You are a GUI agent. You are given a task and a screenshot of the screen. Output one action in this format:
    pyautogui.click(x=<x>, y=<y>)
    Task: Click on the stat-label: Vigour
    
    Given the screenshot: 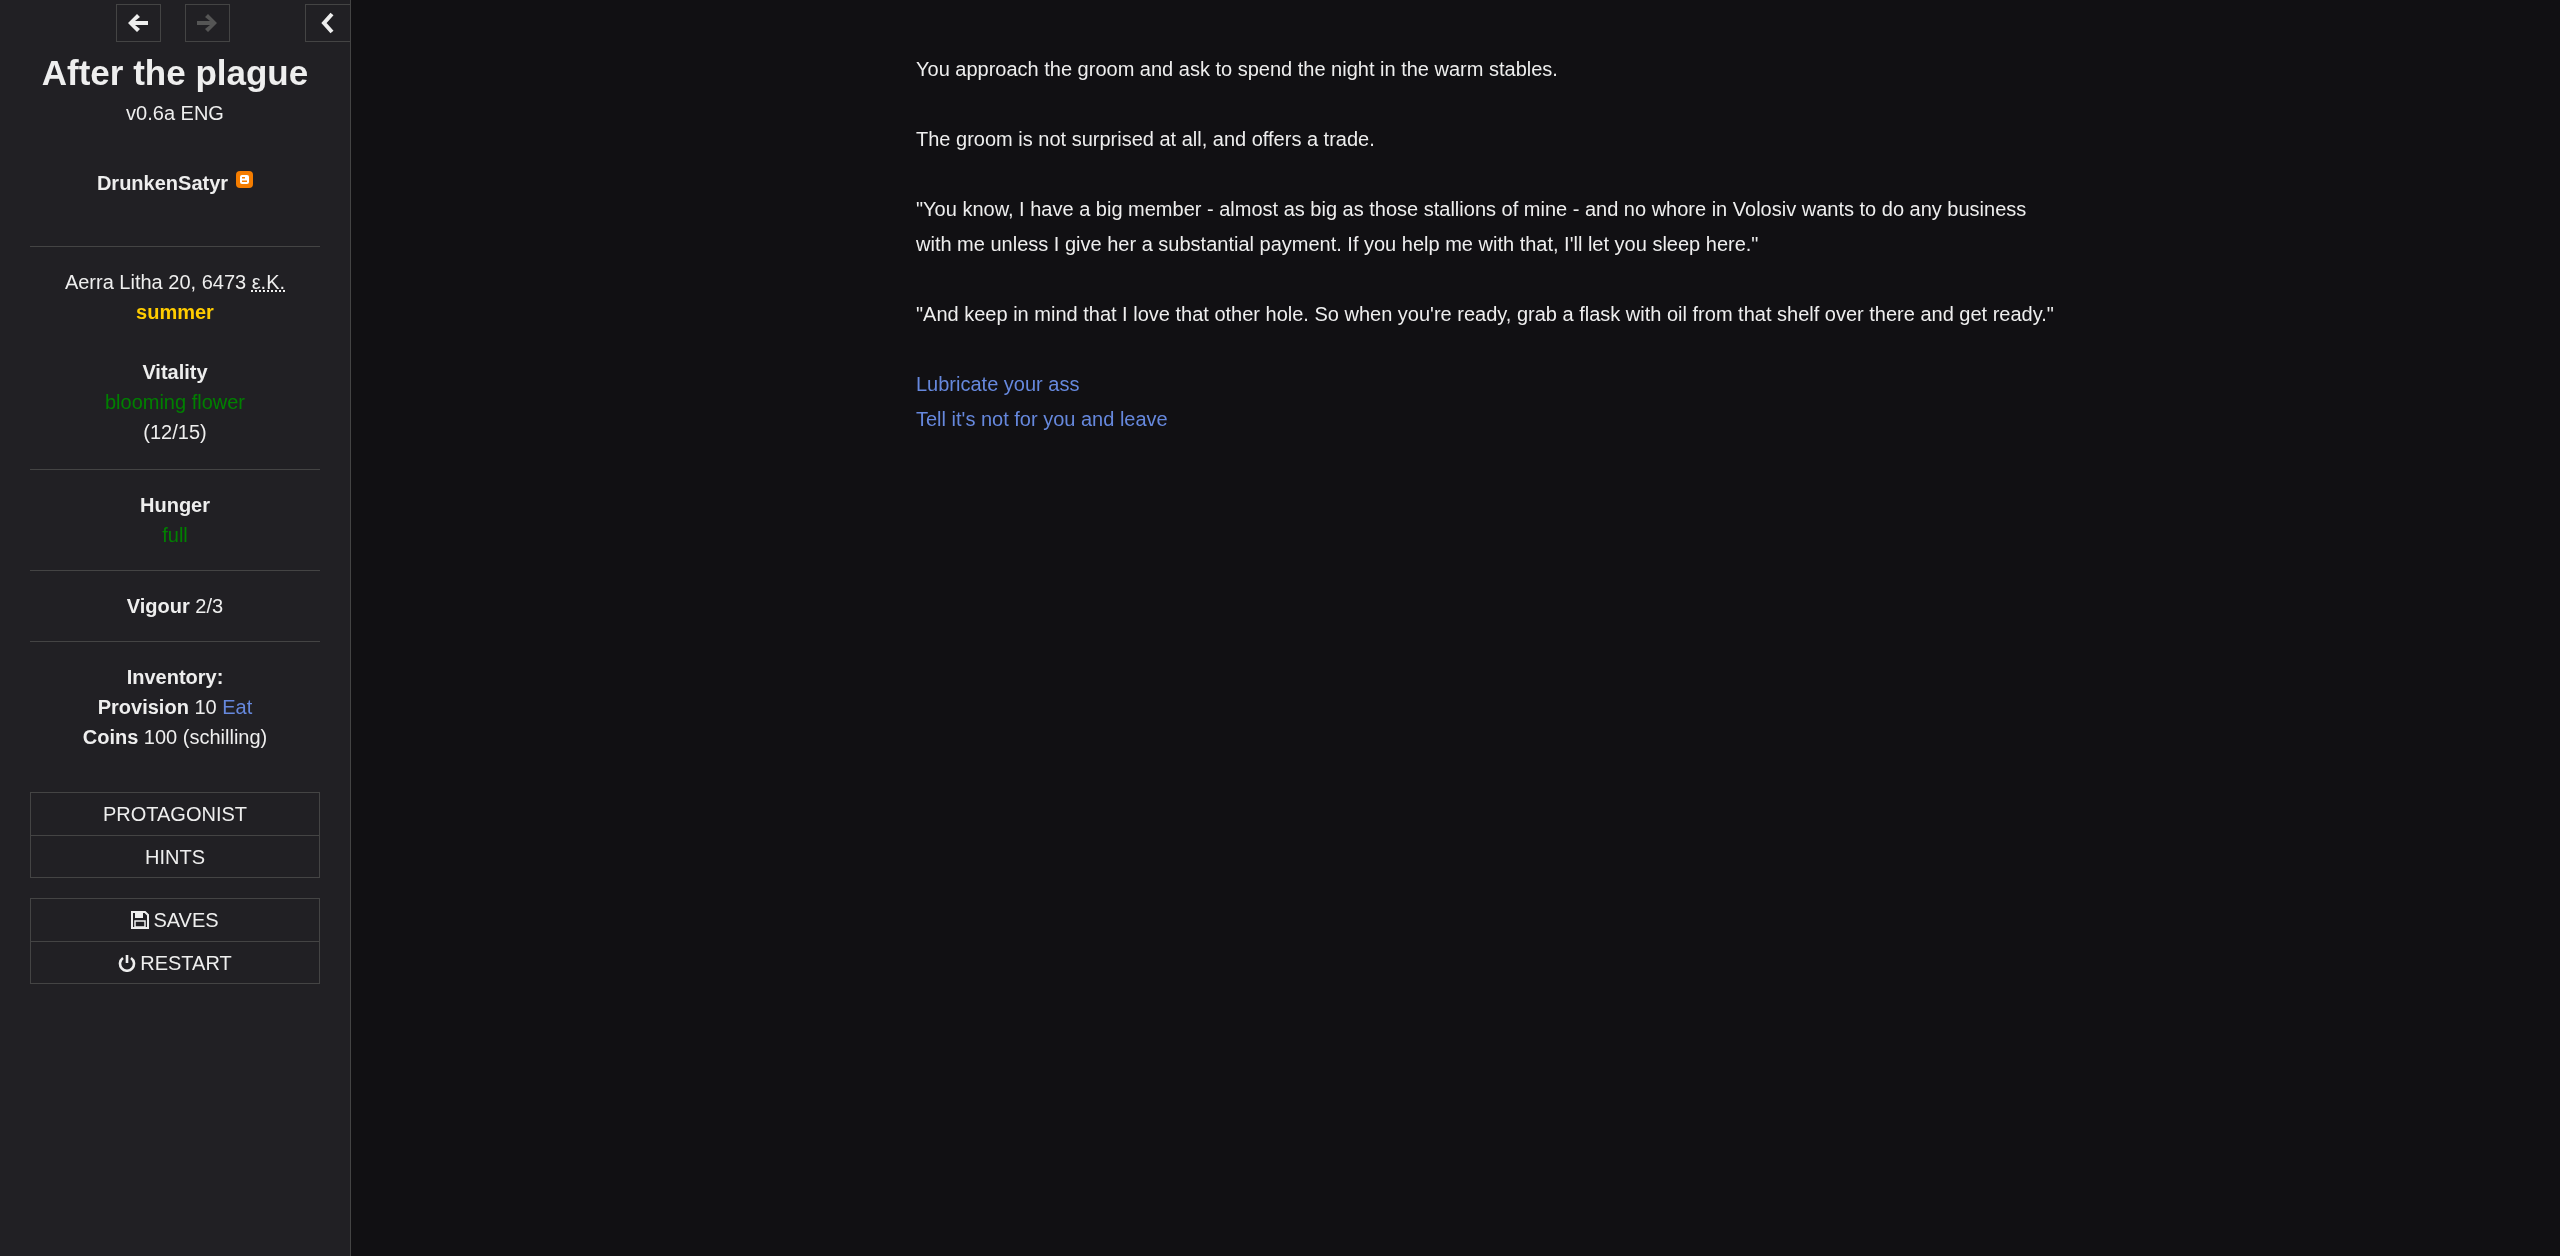 What is the action you would take?
    pyautogui.click(x=158, y=606)
    